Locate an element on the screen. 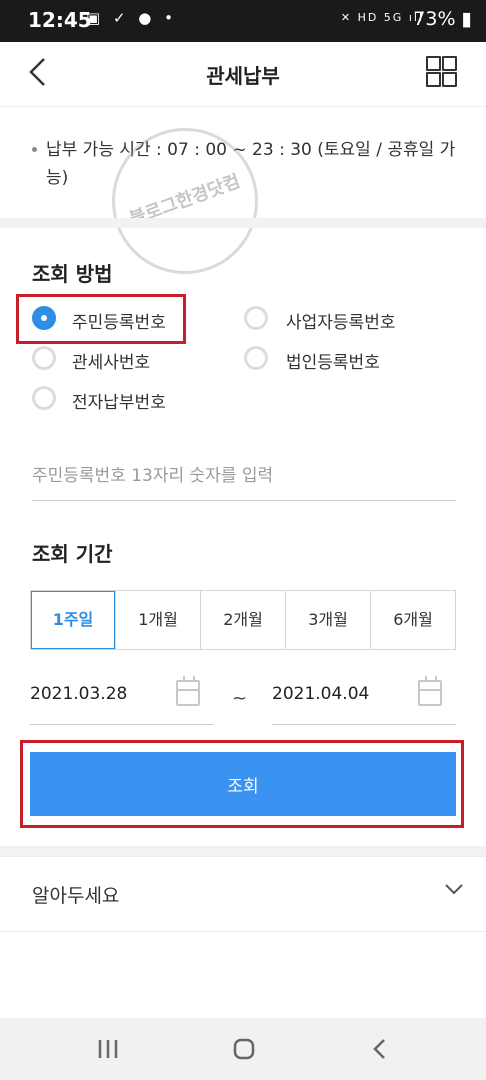  radio-label: 전자납부번호 is located at coordinates (119, 403).